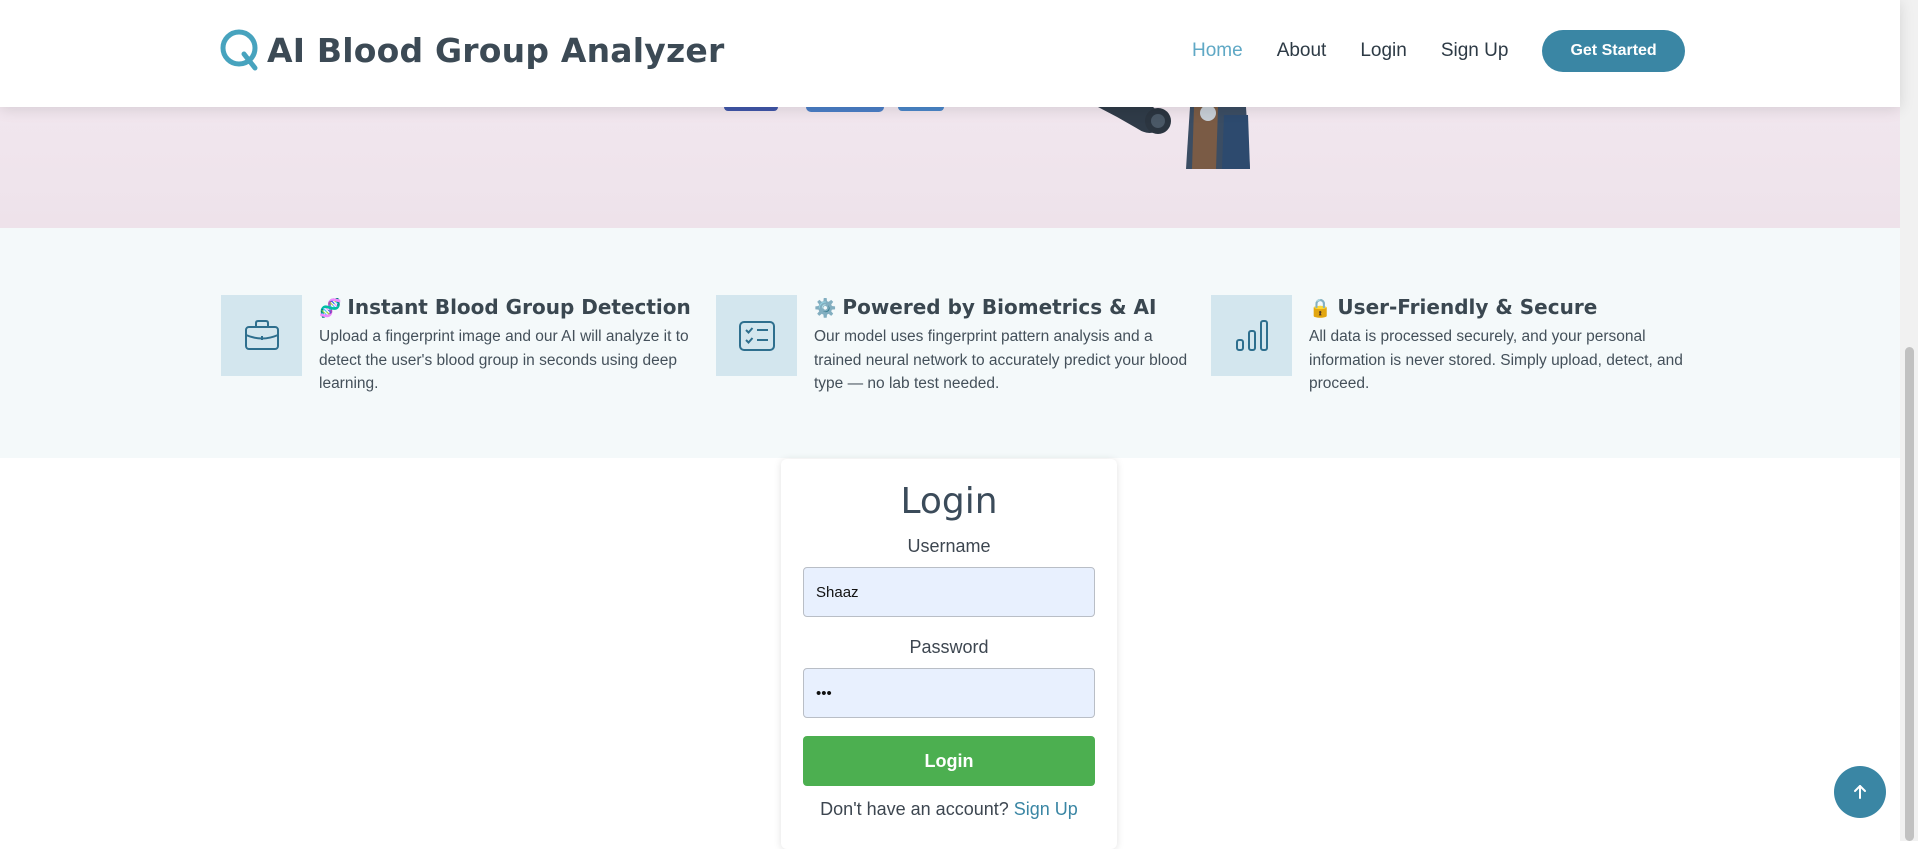 Image resolution: width=1918 pixels, height=849 pixels. What do you see at coordinates (1613, 51) in the screenshot?
I see `get-started-button: Get Started` at bounding box center [1613, 51].